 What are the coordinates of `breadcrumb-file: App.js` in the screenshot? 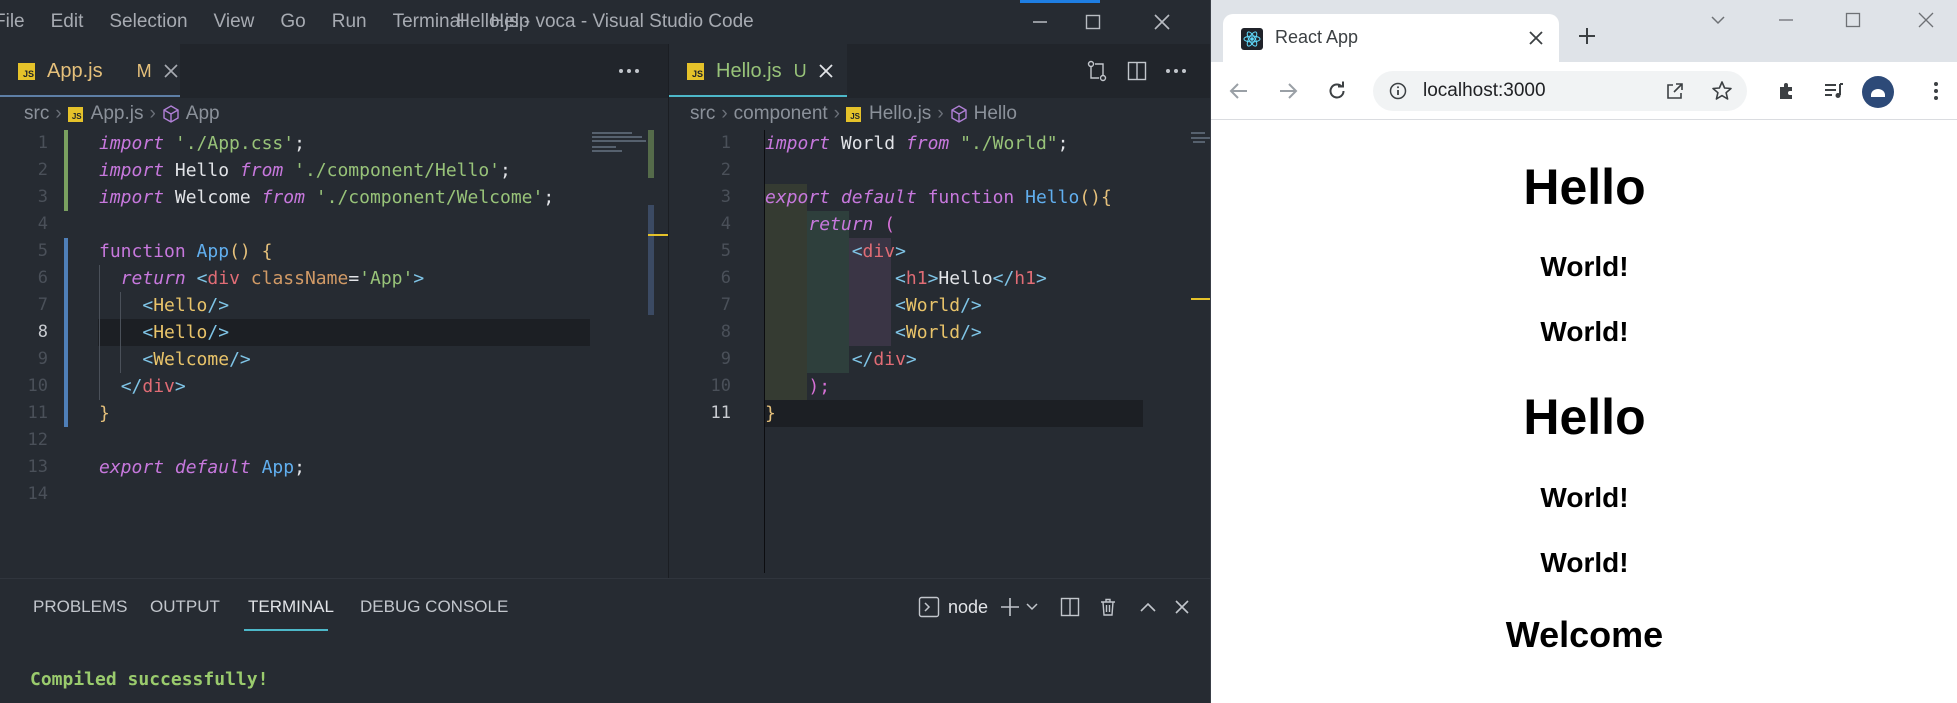 It's located at (117, 114).